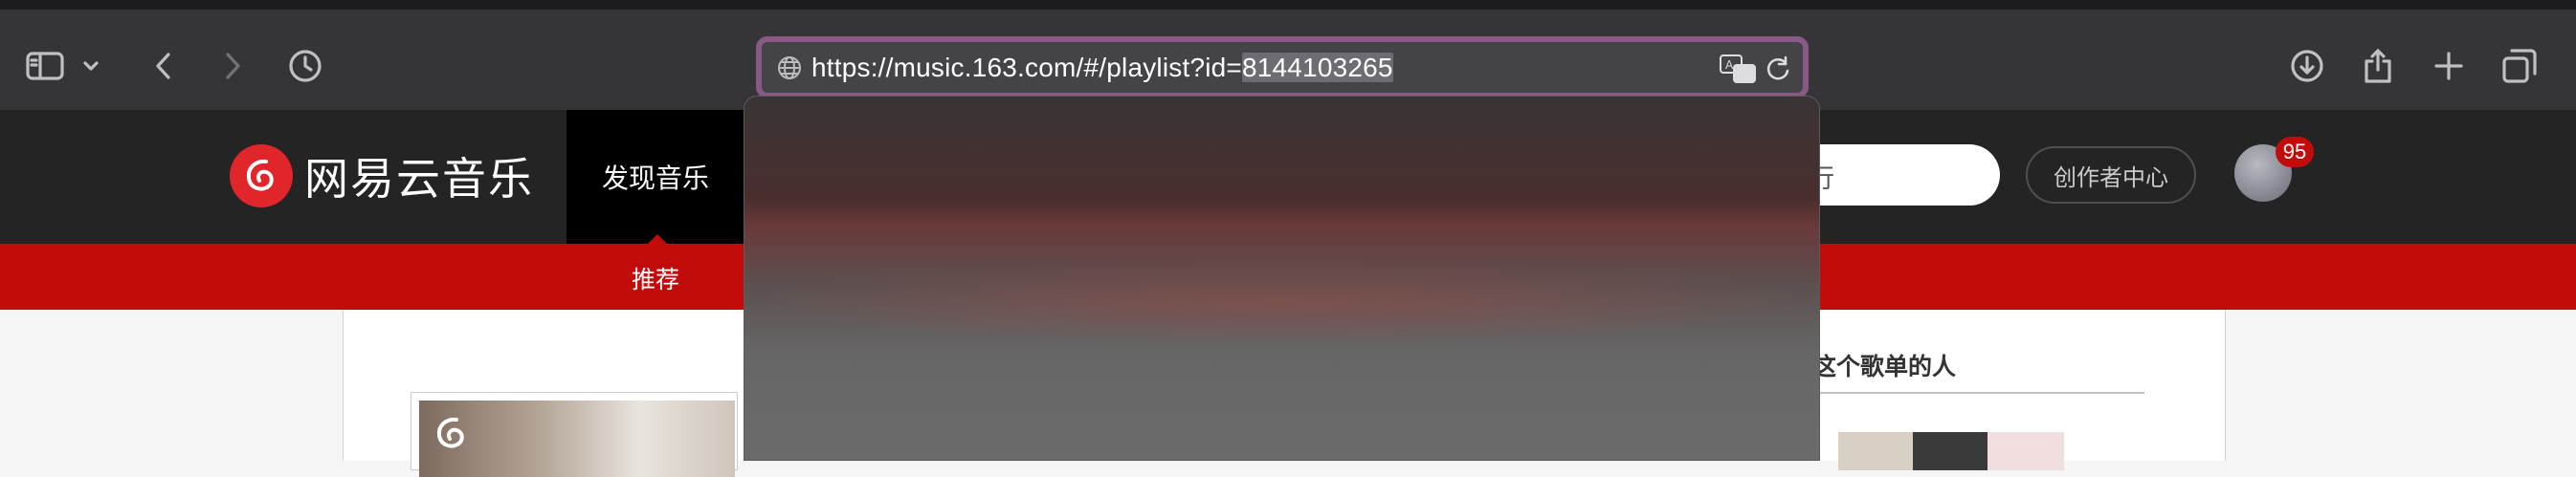 This screenshot has height=477, width=2576. I want to click on globe-icon, so click(789, 67).